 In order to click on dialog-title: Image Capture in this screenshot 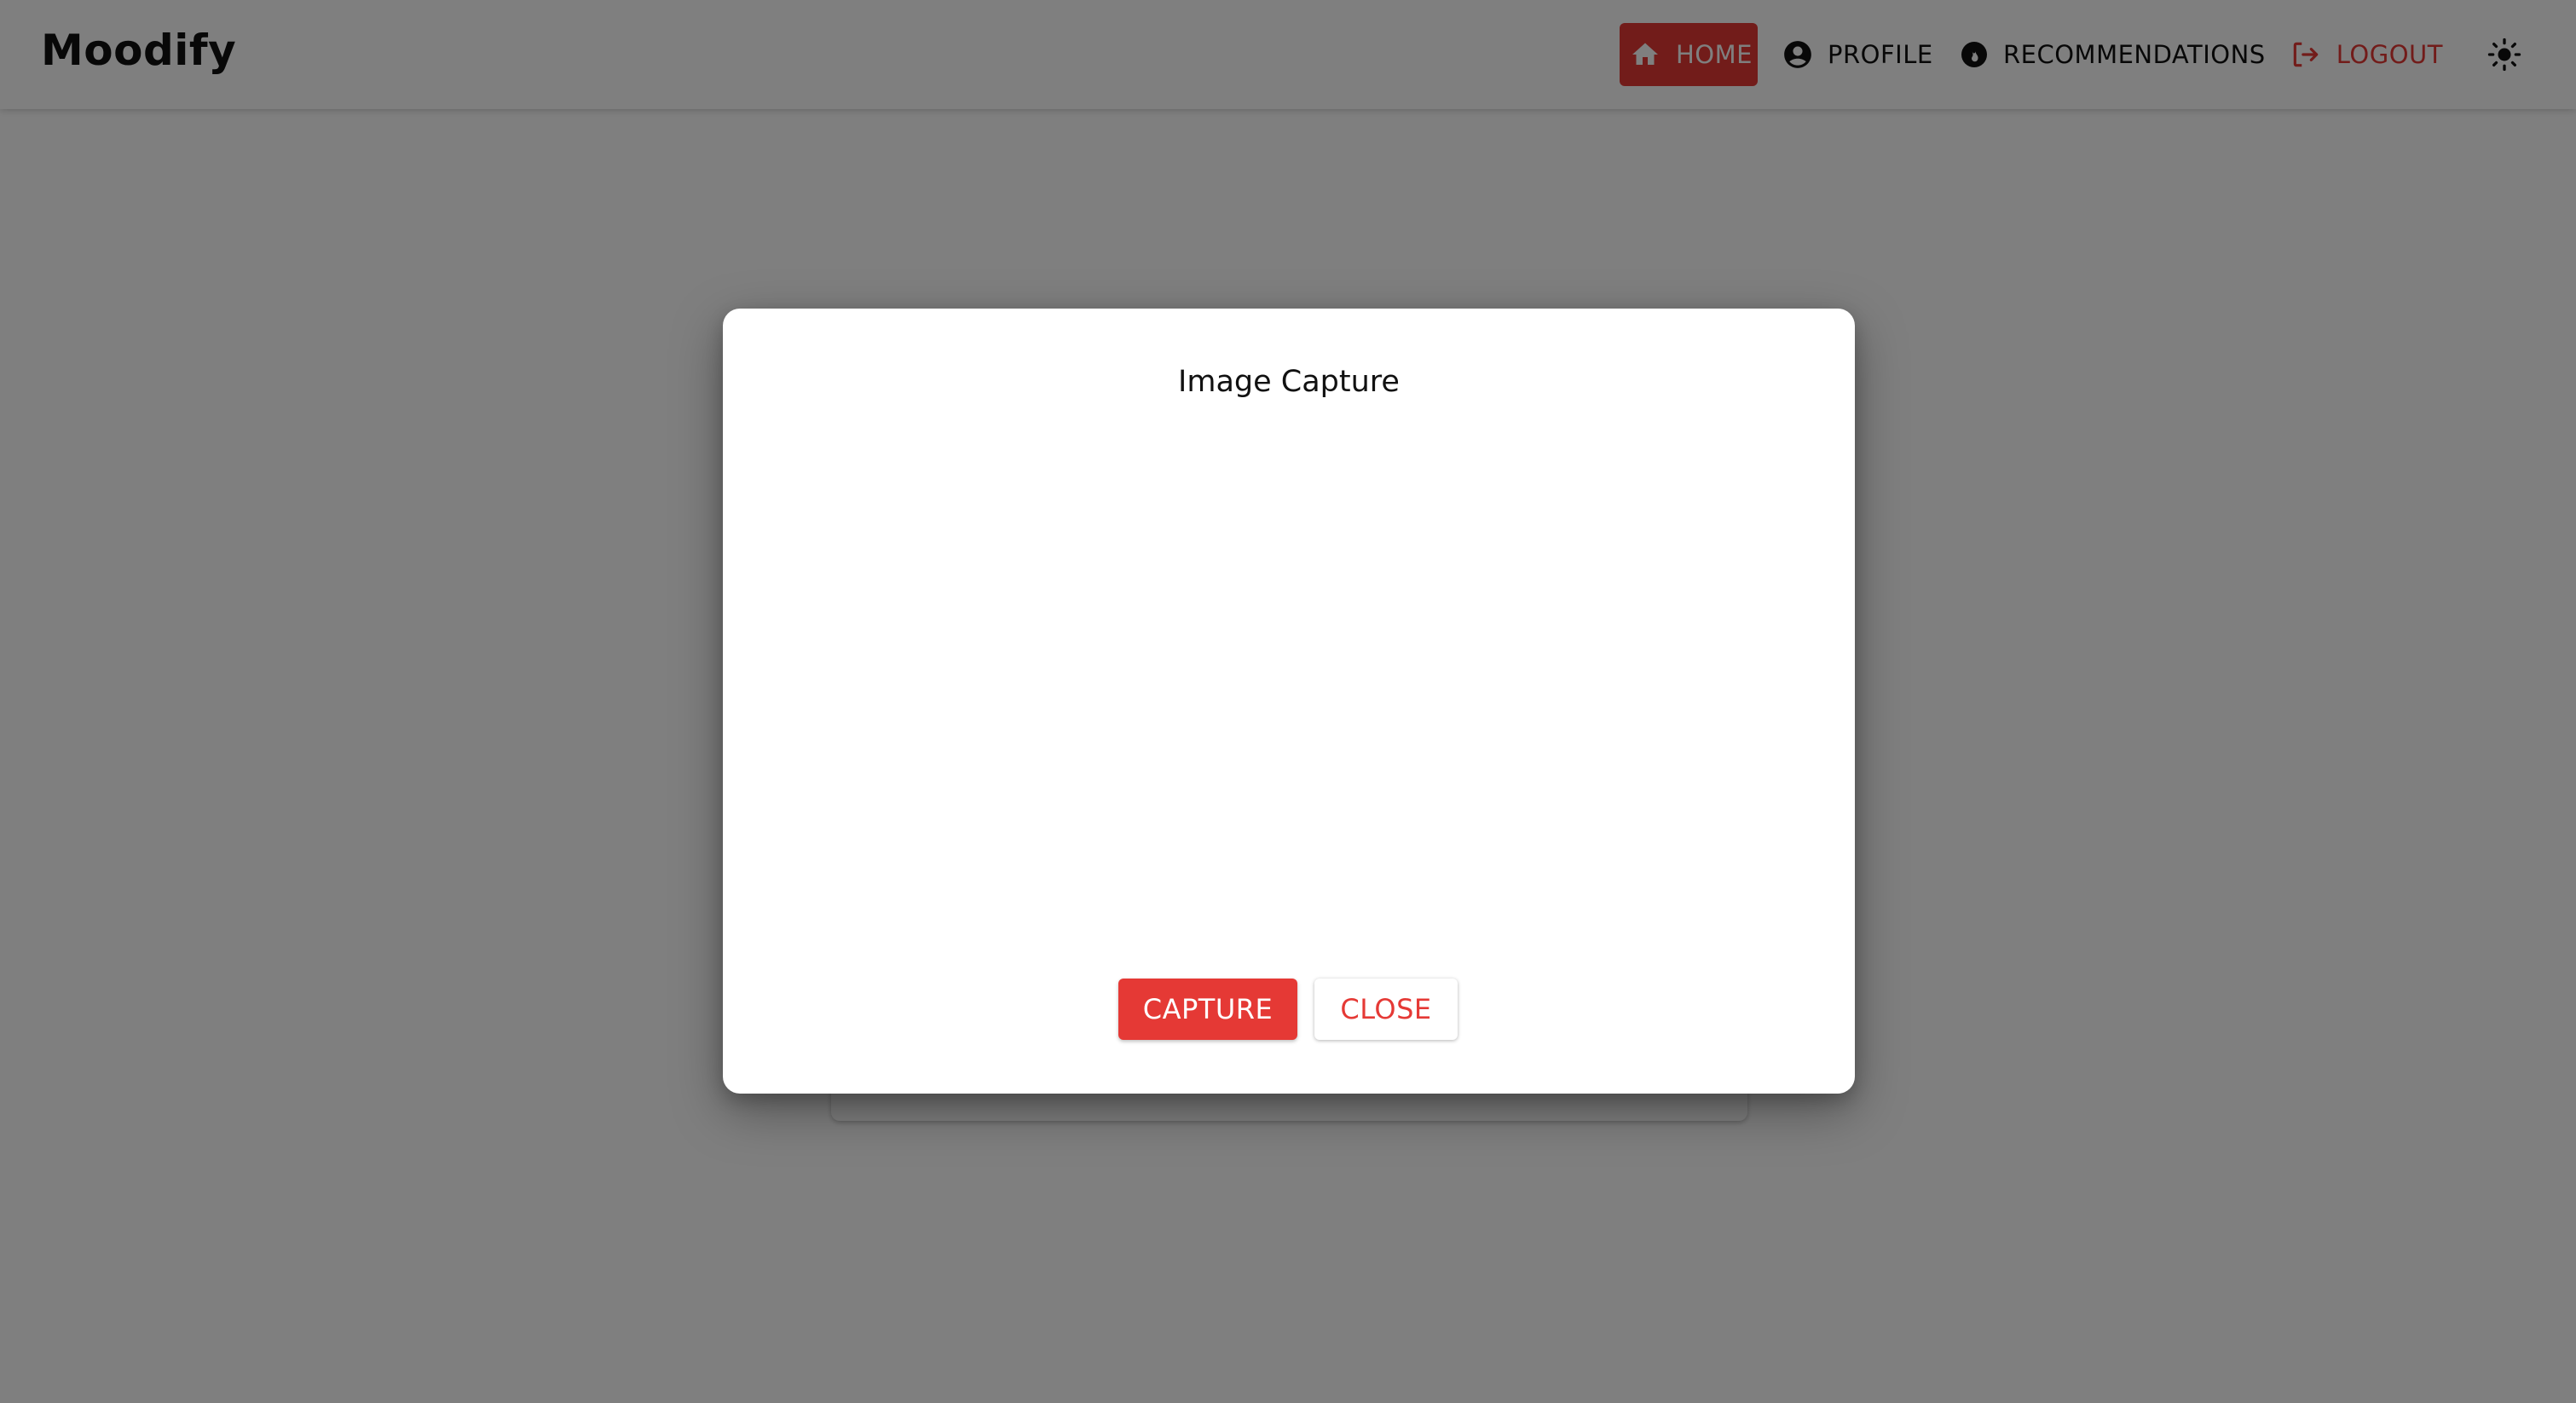, I will do `click(1289, 382)`.